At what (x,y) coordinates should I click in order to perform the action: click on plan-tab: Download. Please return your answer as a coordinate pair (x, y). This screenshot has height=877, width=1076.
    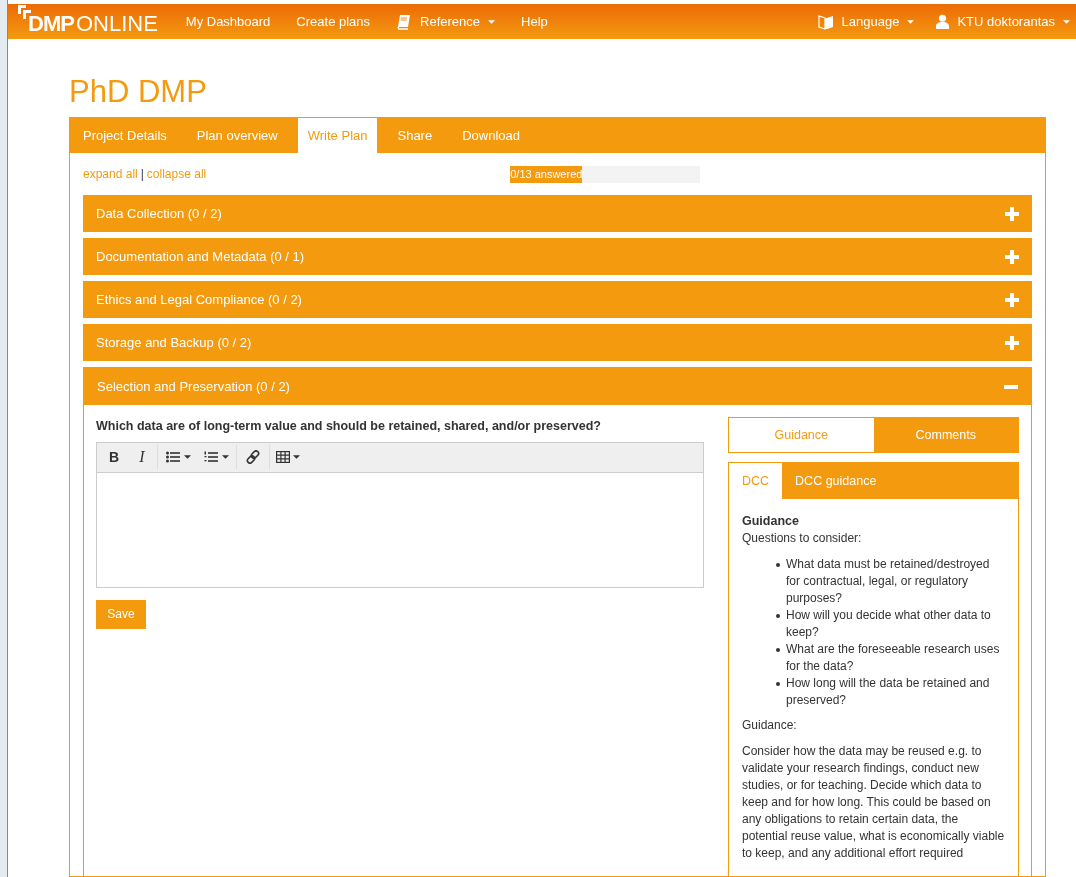
    Looking at the image, I should click on (491, 135).